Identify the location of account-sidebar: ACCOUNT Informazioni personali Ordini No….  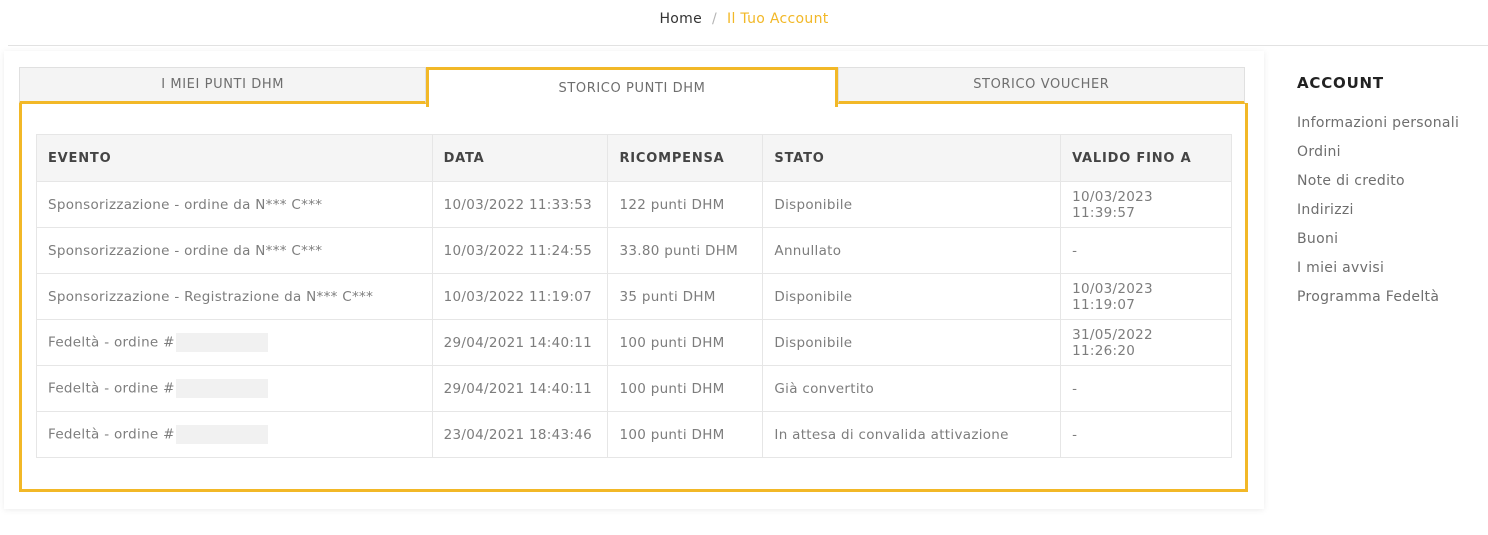
(1392, 195).